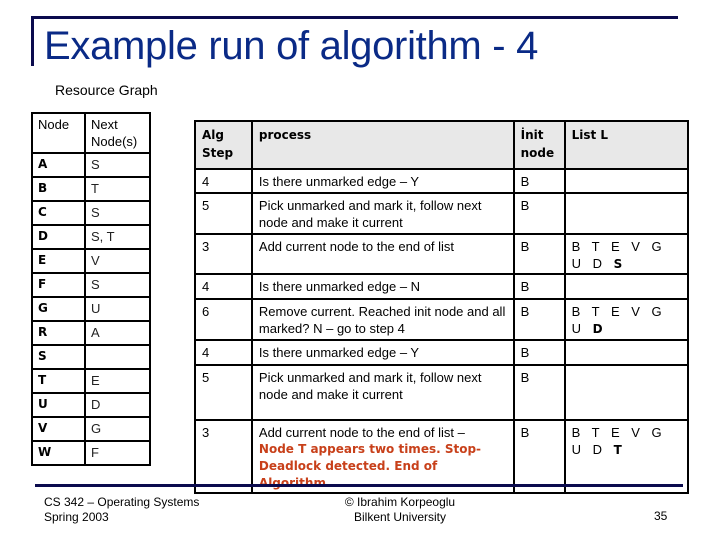 This screenshot has width=720, height=540. I want to click on resource-graph-row: CS, so click(91, 213).